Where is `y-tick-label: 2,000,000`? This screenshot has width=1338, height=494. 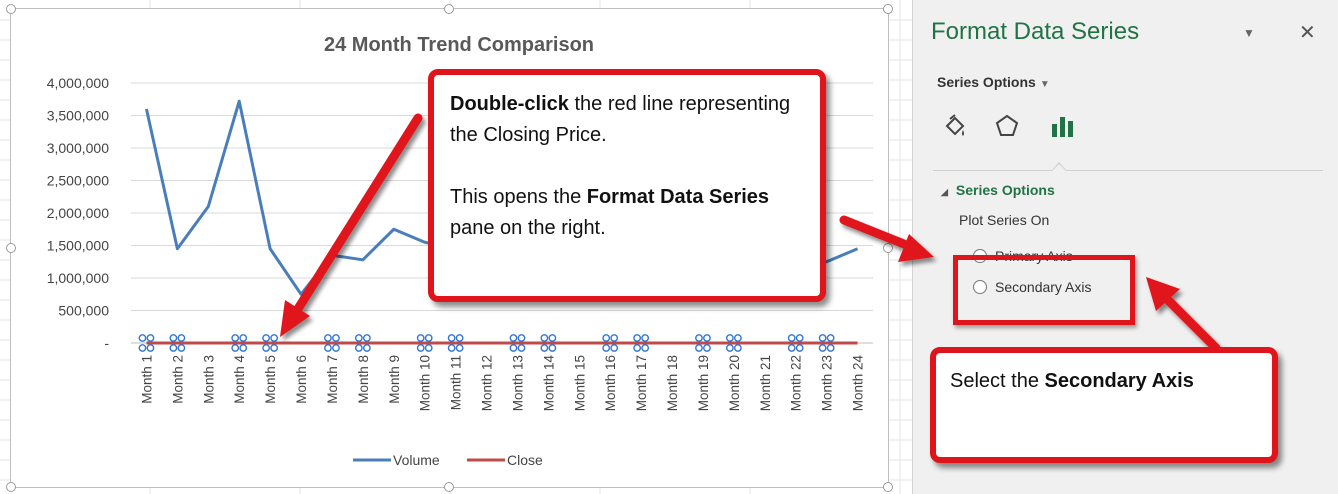
y-tick-label: 2,000,000 is located at coordinates (78, 213).